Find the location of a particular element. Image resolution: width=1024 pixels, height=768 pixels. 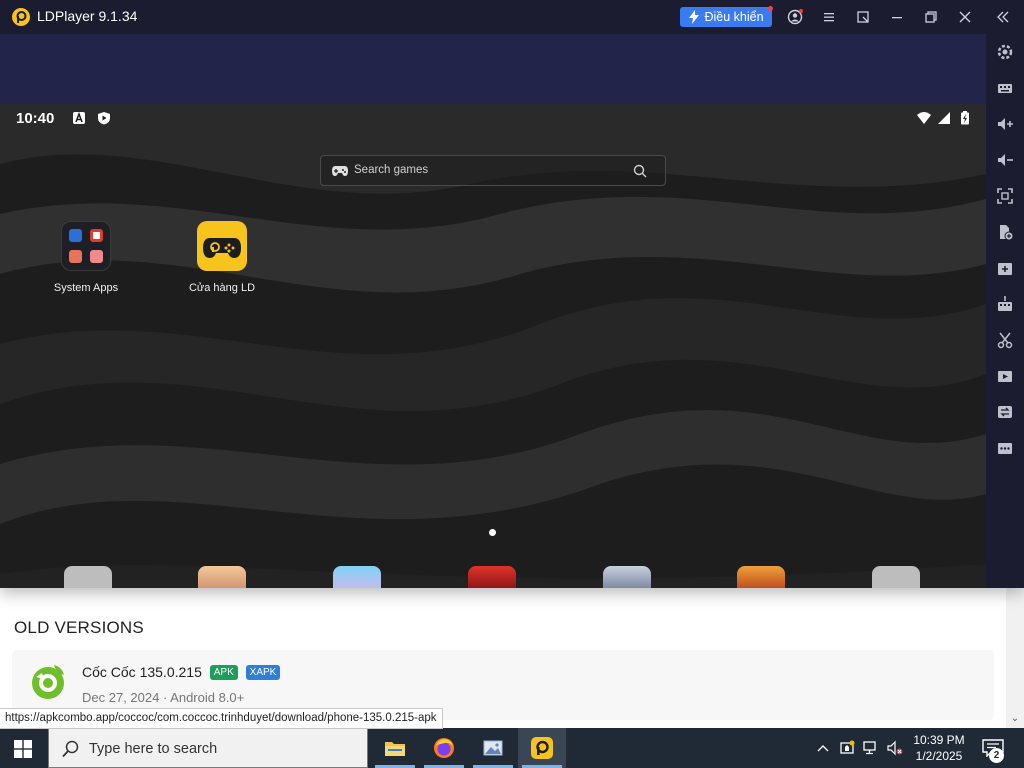

system-apps-label: System Apps is located at coordinates (86, 288).